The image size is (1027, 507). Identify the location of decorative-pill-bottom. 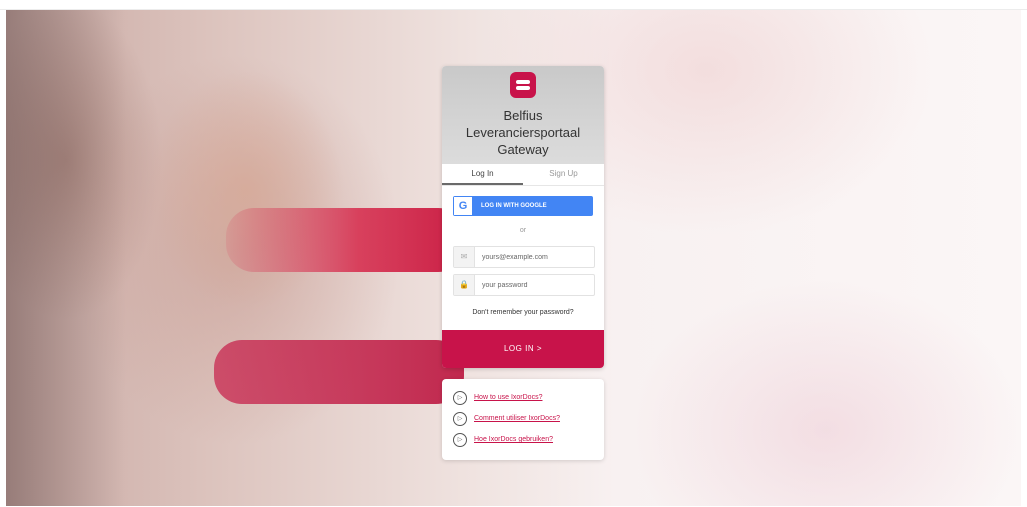
(339, 372).